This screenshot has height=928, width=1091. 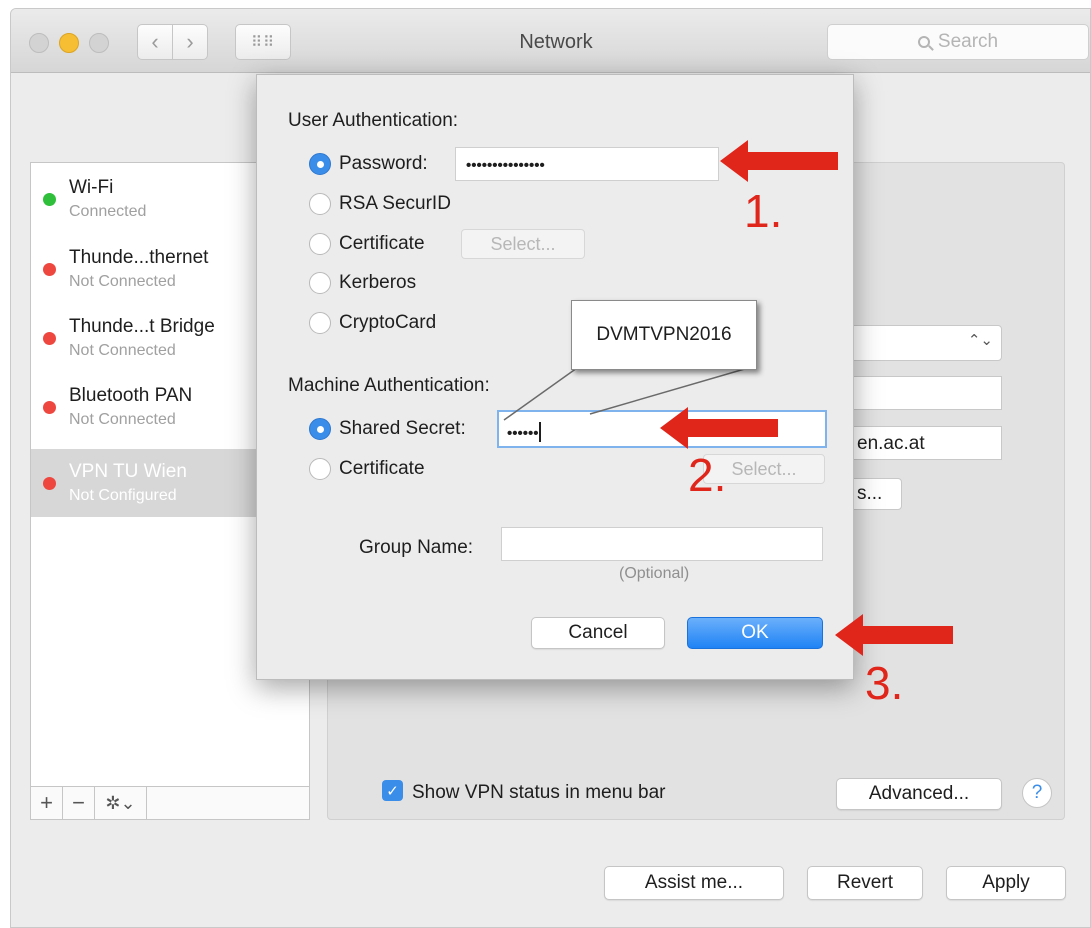 I want to click on status-dot-green, so click(x=49, y=199).